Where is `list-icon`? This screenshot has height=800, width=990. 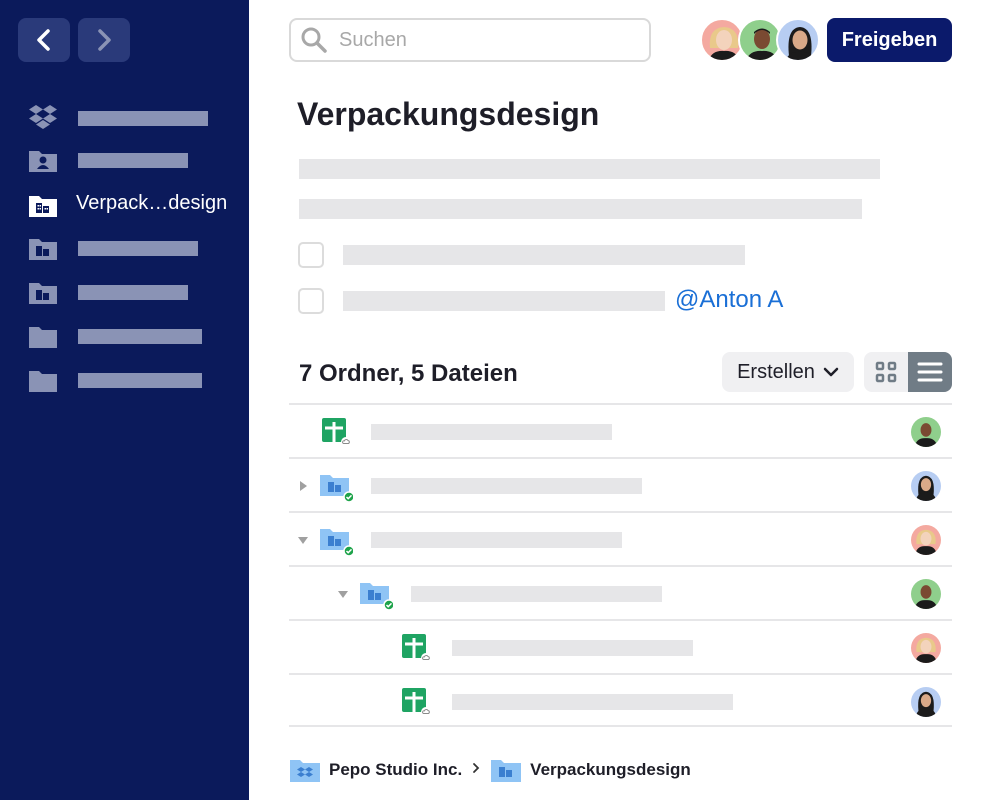
list-icon is located at coordinates (930, 372).